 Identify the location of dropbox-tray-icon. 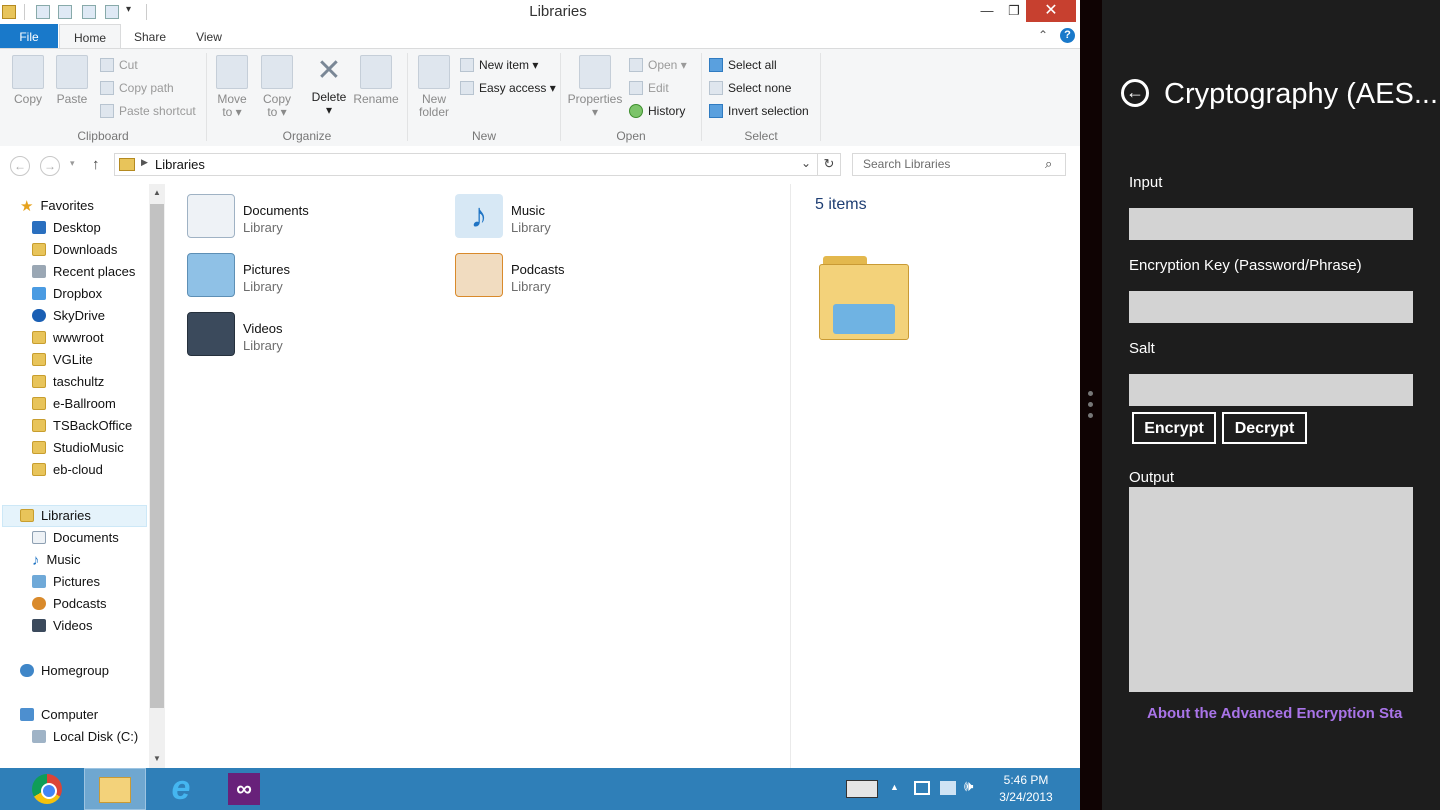
(948, 788).